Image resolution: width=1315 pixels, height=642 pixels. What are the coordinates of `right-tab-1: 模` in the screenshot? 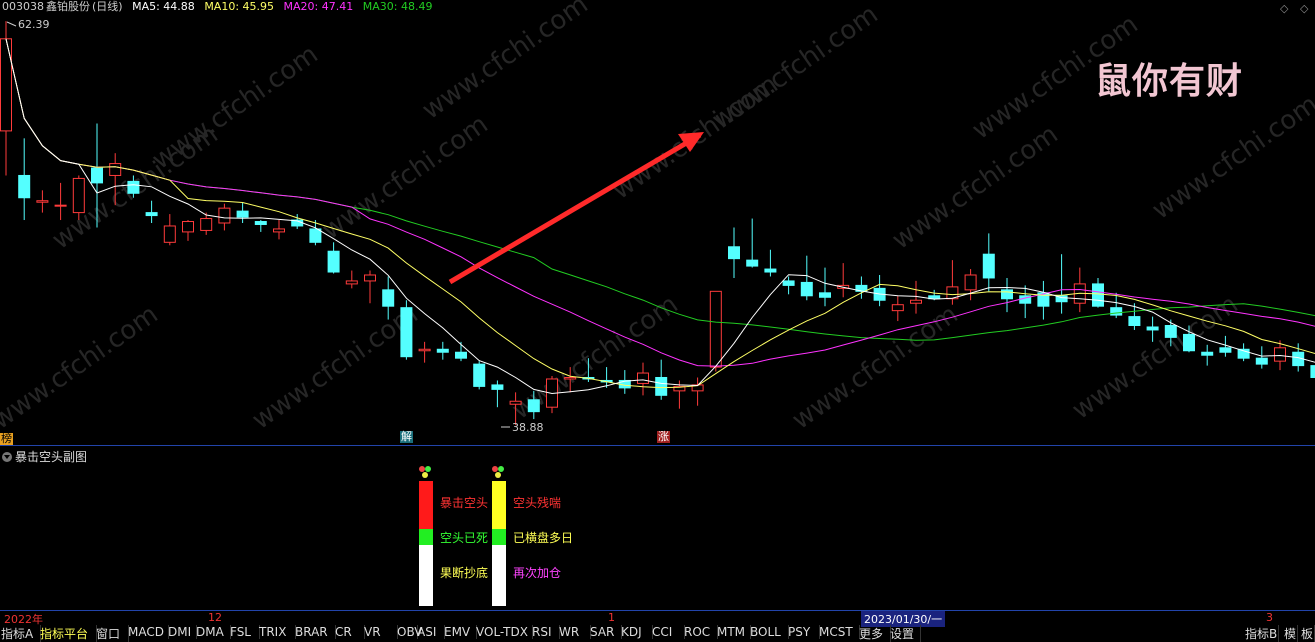 It's located at (1291, 633).